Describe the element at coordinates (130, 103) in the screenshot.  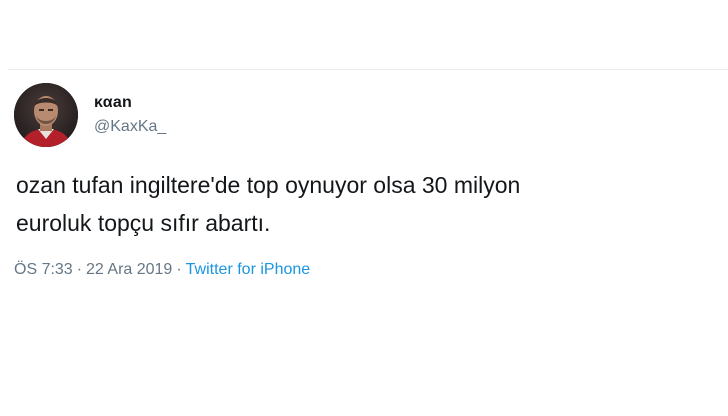
I see `display-name: καan` at that location.